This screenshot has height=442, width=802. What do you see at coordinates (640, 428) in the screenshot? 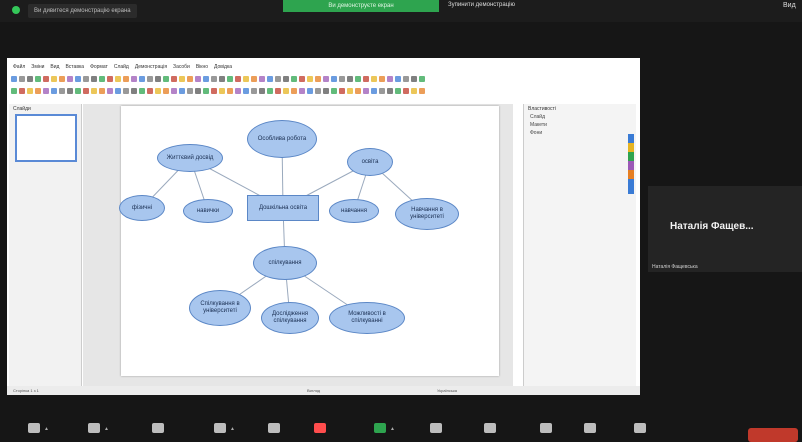
I see `more-icon` at bounding box center [640, 428].